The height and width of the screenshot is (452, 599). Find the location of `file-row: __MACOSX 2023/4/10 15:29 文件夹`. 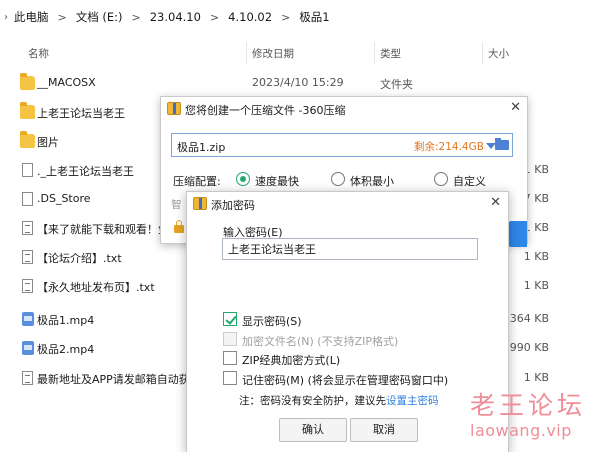

file-row: __MACOSX 2023/4/10 15:29 文件夹 is located at coordinates (299, 84).